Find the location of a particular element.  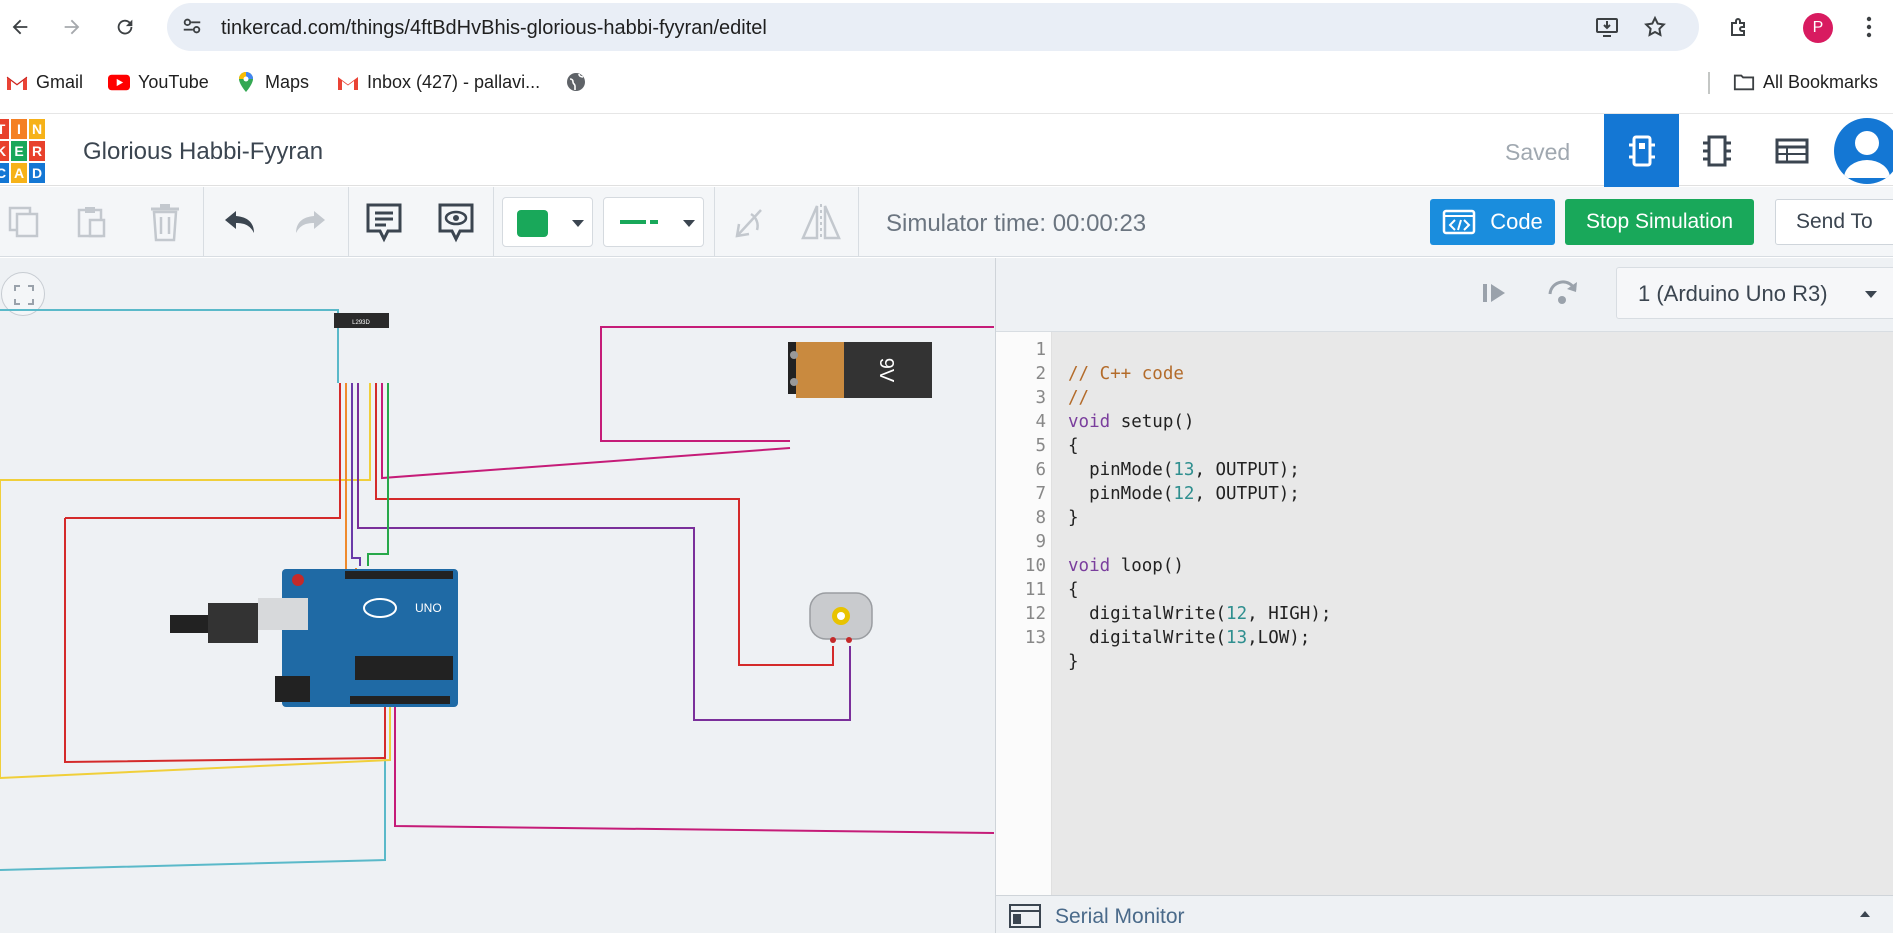

eye-icon is located at coordinates (456, 223).